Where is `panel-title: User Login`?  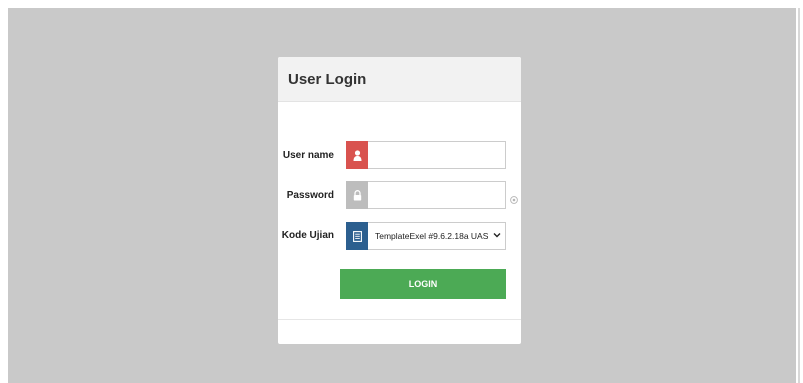
panel-title: User Login is located at coordinates (327, 79).